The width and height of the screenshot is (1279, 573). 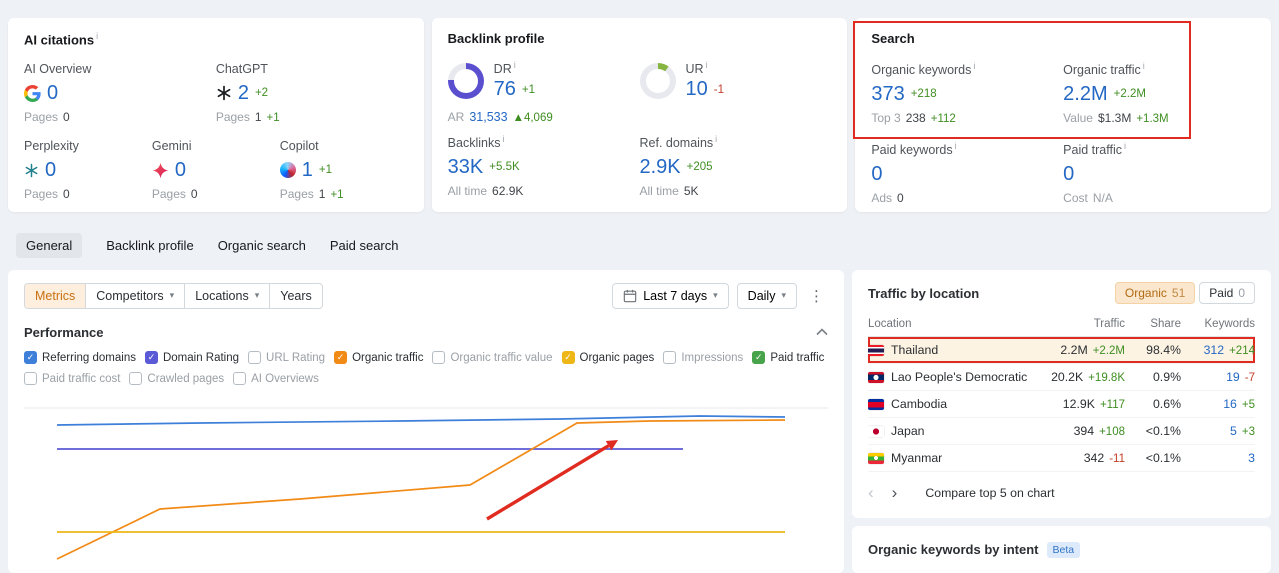 What do you see at coordinates (492, 357) in the screenshot?
I see `metric-checkbox-organic-traffic-value: Organic traffic value` at bounding box center [492, 357].